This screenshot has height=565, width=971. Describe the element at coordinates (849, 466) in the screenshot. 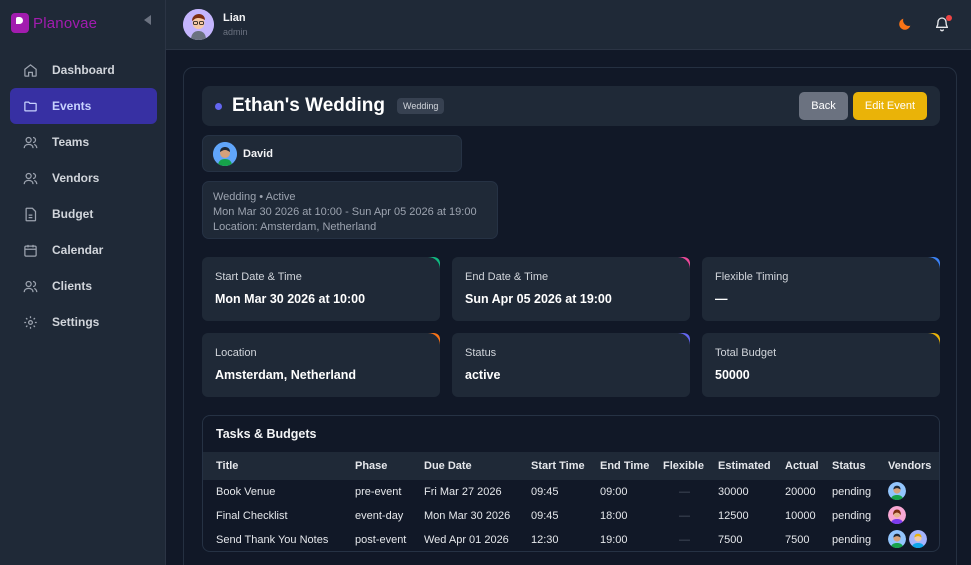

I see `column-header: Status` at that location.